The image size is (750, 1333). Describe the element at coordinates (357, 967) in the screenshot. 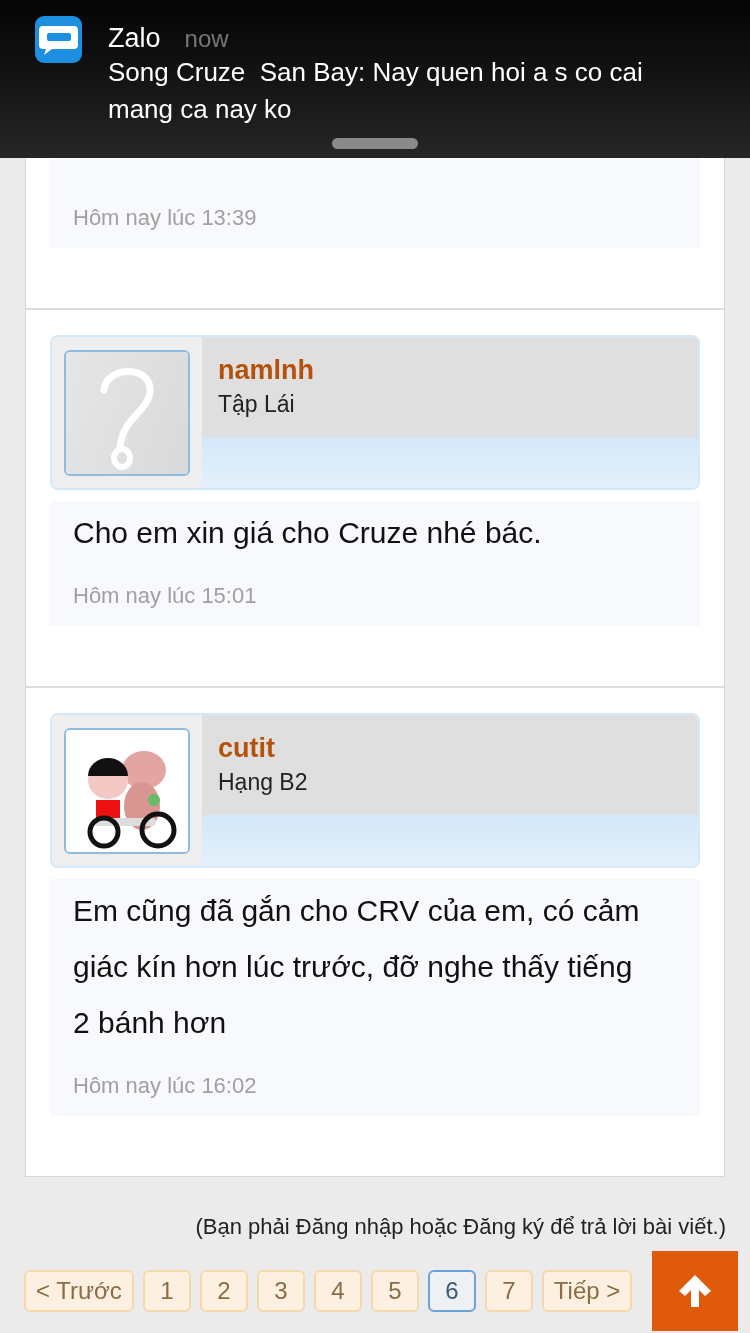

I see `post-message: Em cũng đã gắn cho CRV của em, có cảm giác kín hơn lúc trước, đỡ nghe thấy tiếng 2 bánh hơn` at that location.